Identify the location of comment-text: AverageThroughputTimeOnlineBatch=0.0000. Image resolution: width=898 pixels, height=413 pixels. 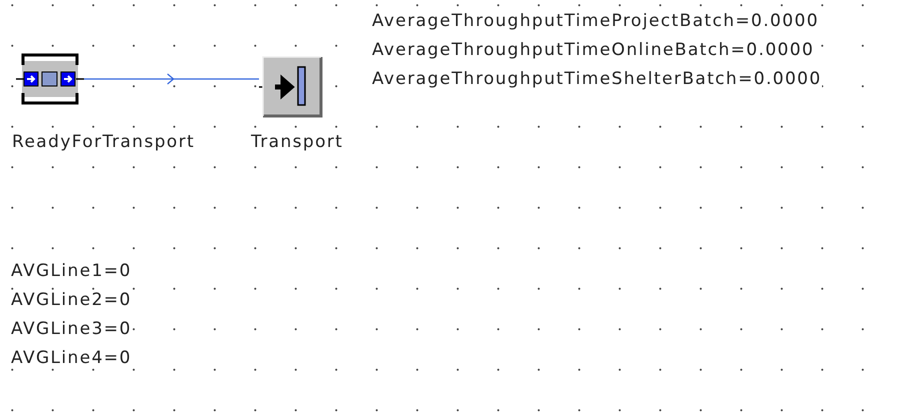
(593, 50).